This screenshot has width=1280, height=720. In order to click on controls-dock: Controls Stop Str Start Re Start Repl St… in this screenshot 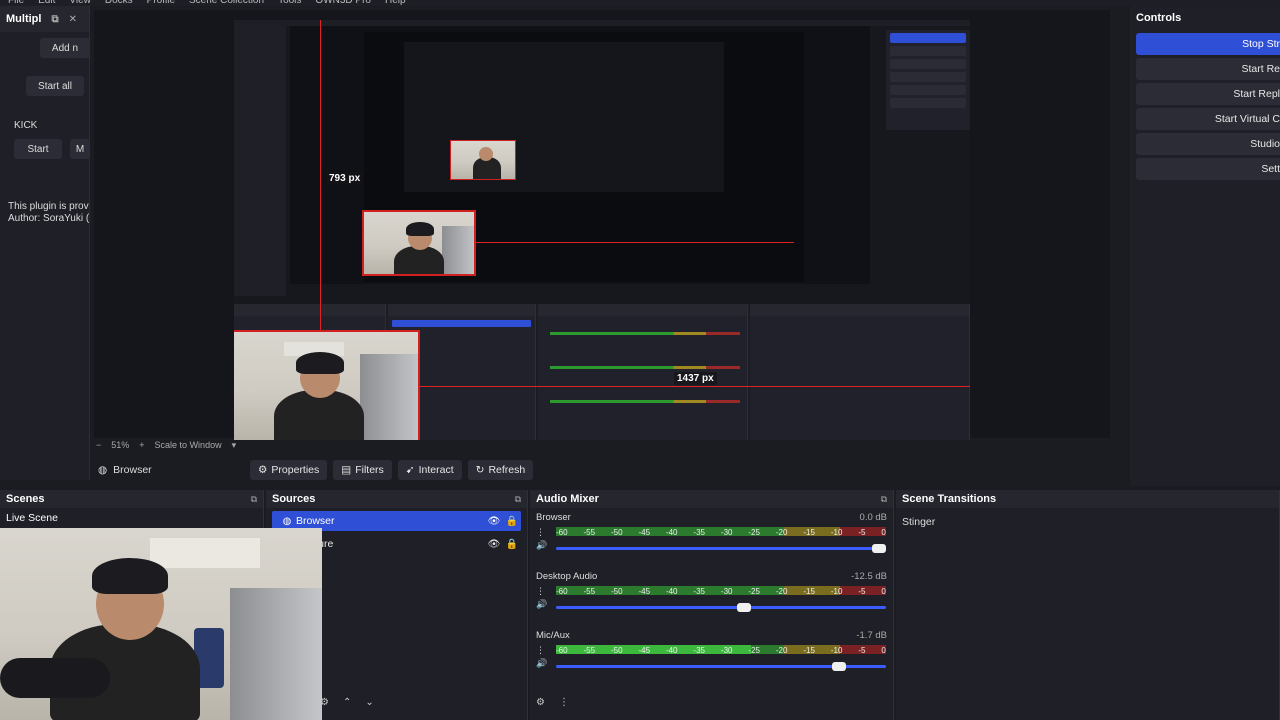, I will do `click(1205, 246)`.